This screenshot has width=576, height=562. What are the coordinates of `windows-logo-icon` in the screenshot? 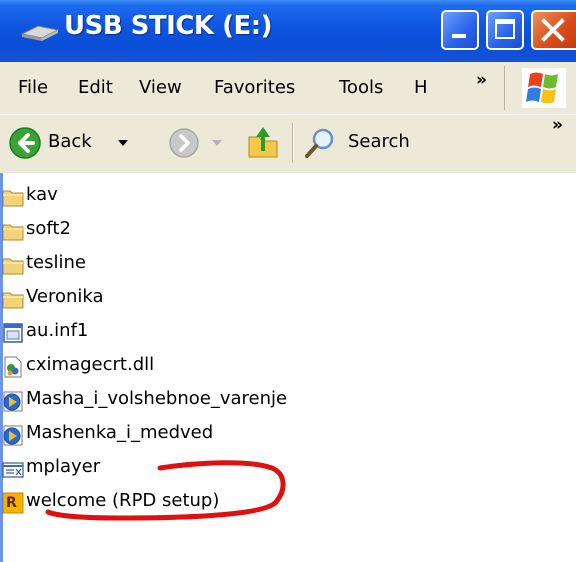 It's located at (542, 88).